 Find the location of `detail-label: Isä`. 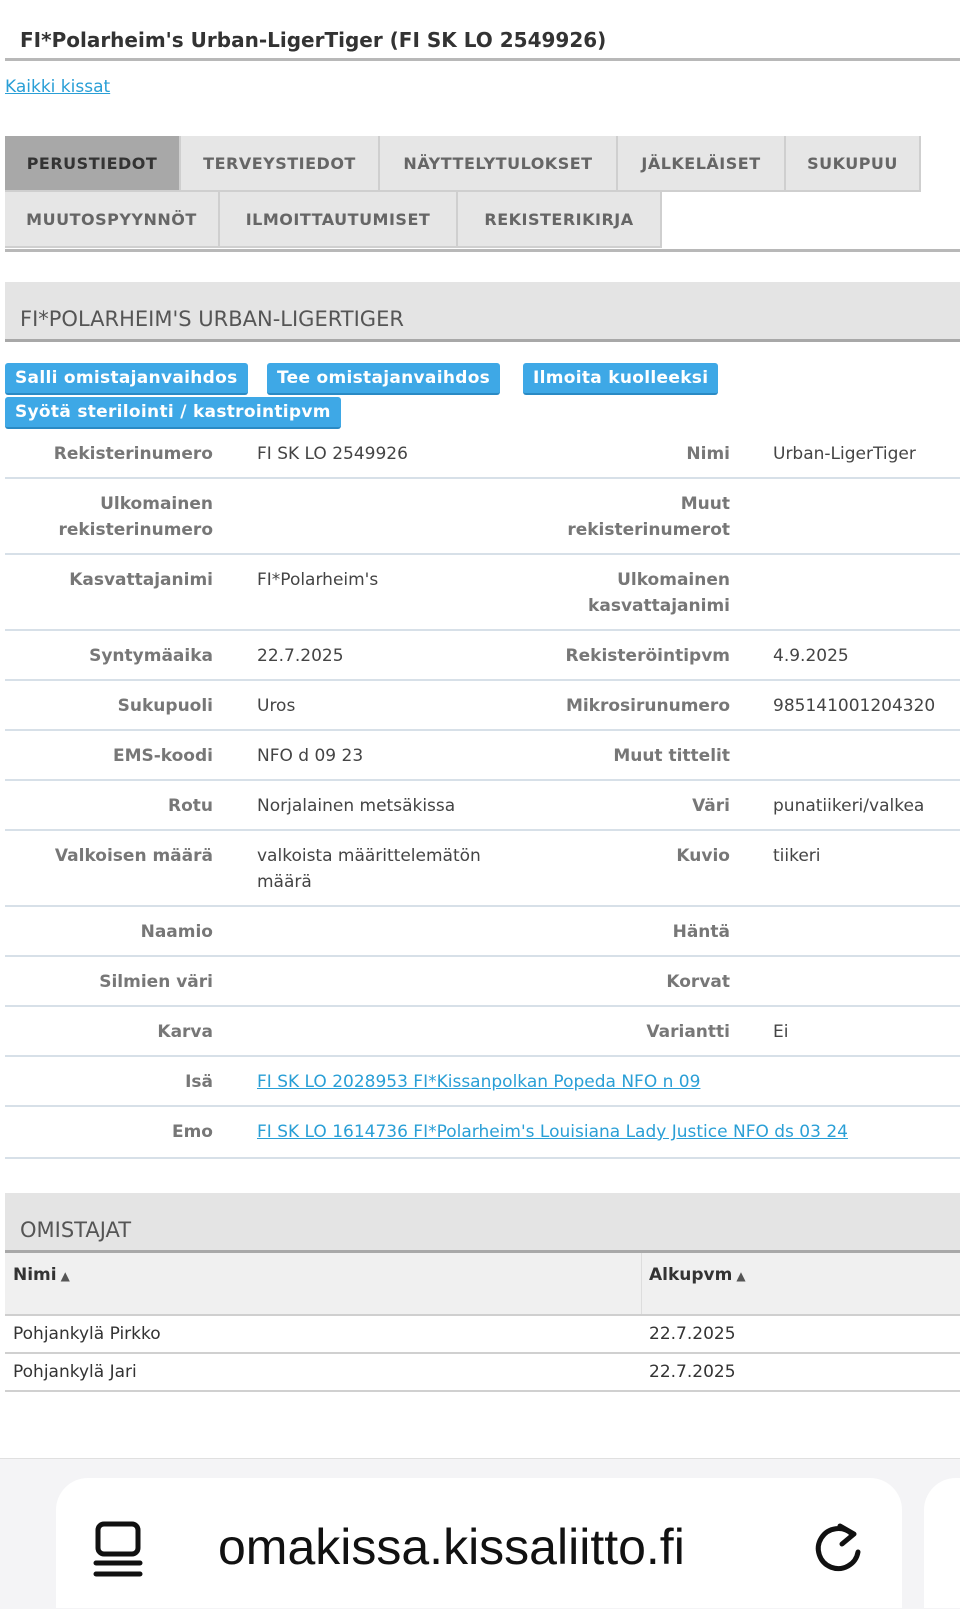

detail-label: Isä is located at coordinates (199, 1082).